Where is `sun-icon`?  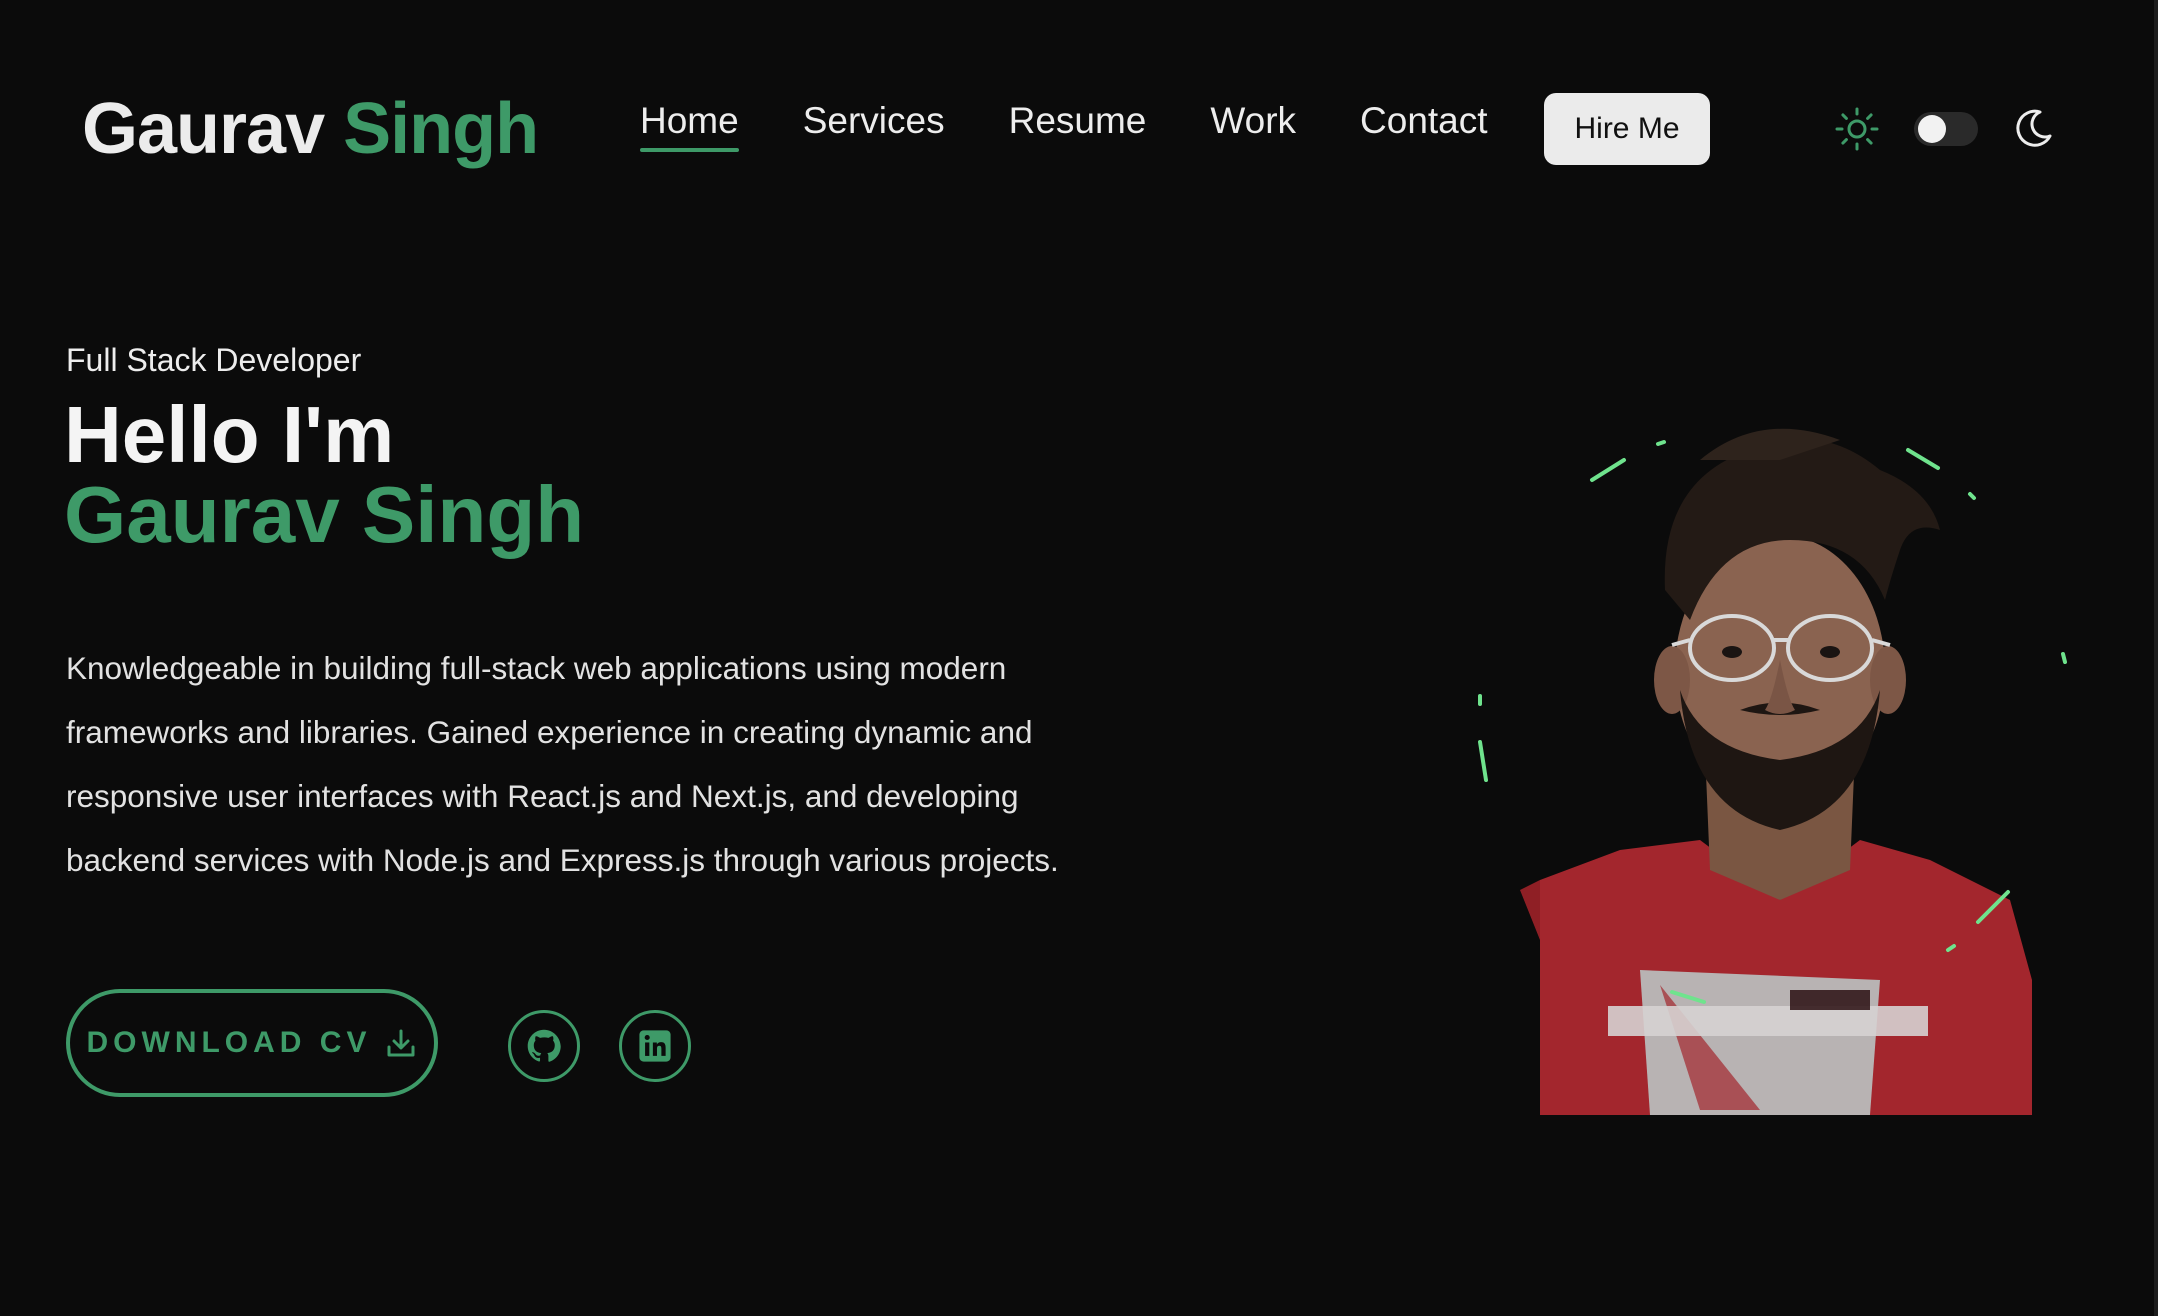
sun-icon is located at coordinates (1857, 129).